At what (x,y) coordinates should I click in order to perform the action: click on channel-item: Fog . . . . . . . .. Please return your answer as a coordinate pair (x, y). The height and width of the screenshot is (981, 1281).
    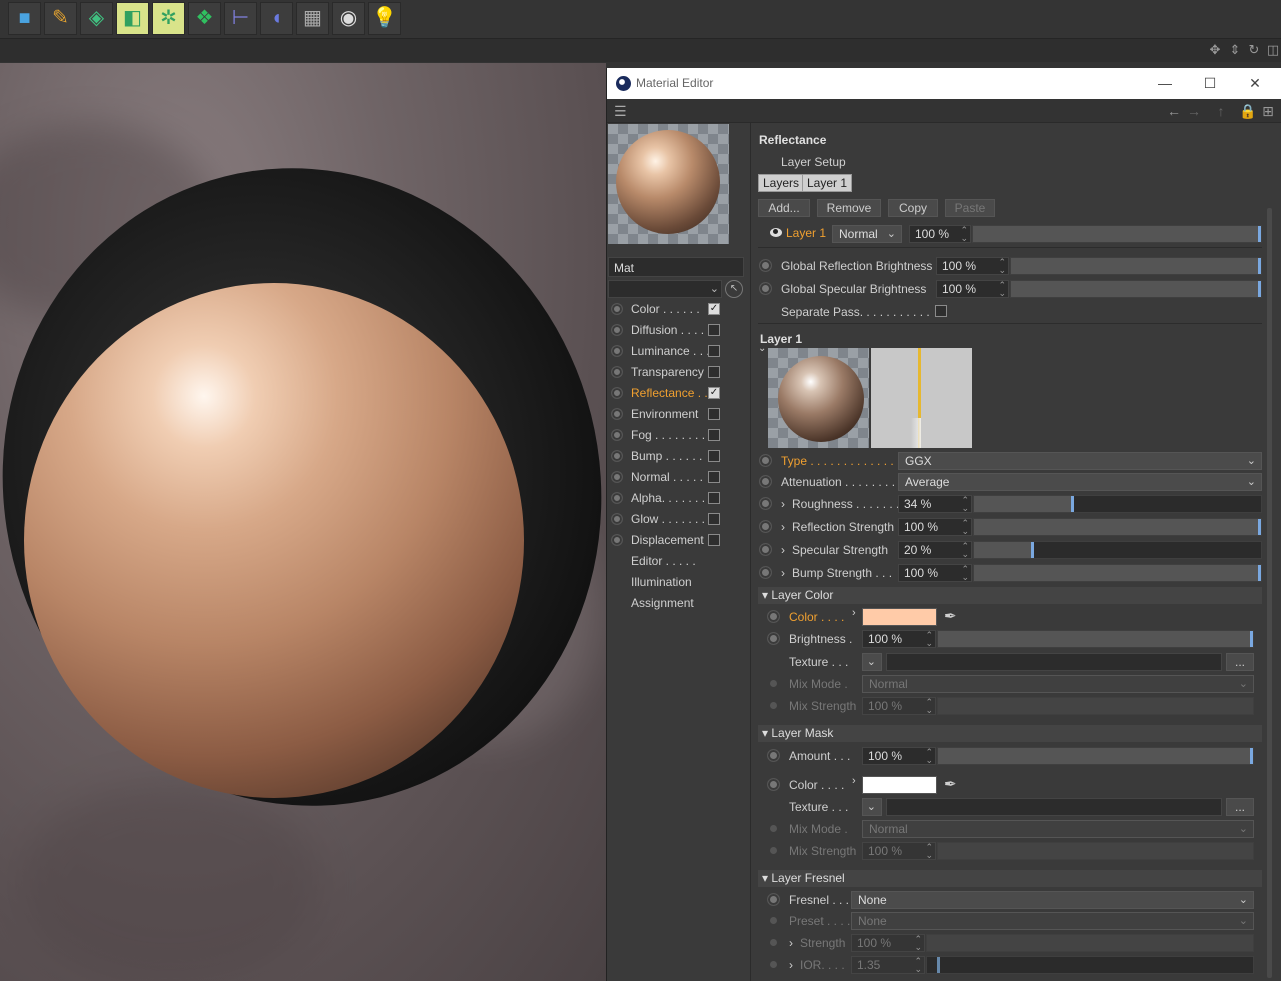
    Looking at the image, I should click on (679, 435).